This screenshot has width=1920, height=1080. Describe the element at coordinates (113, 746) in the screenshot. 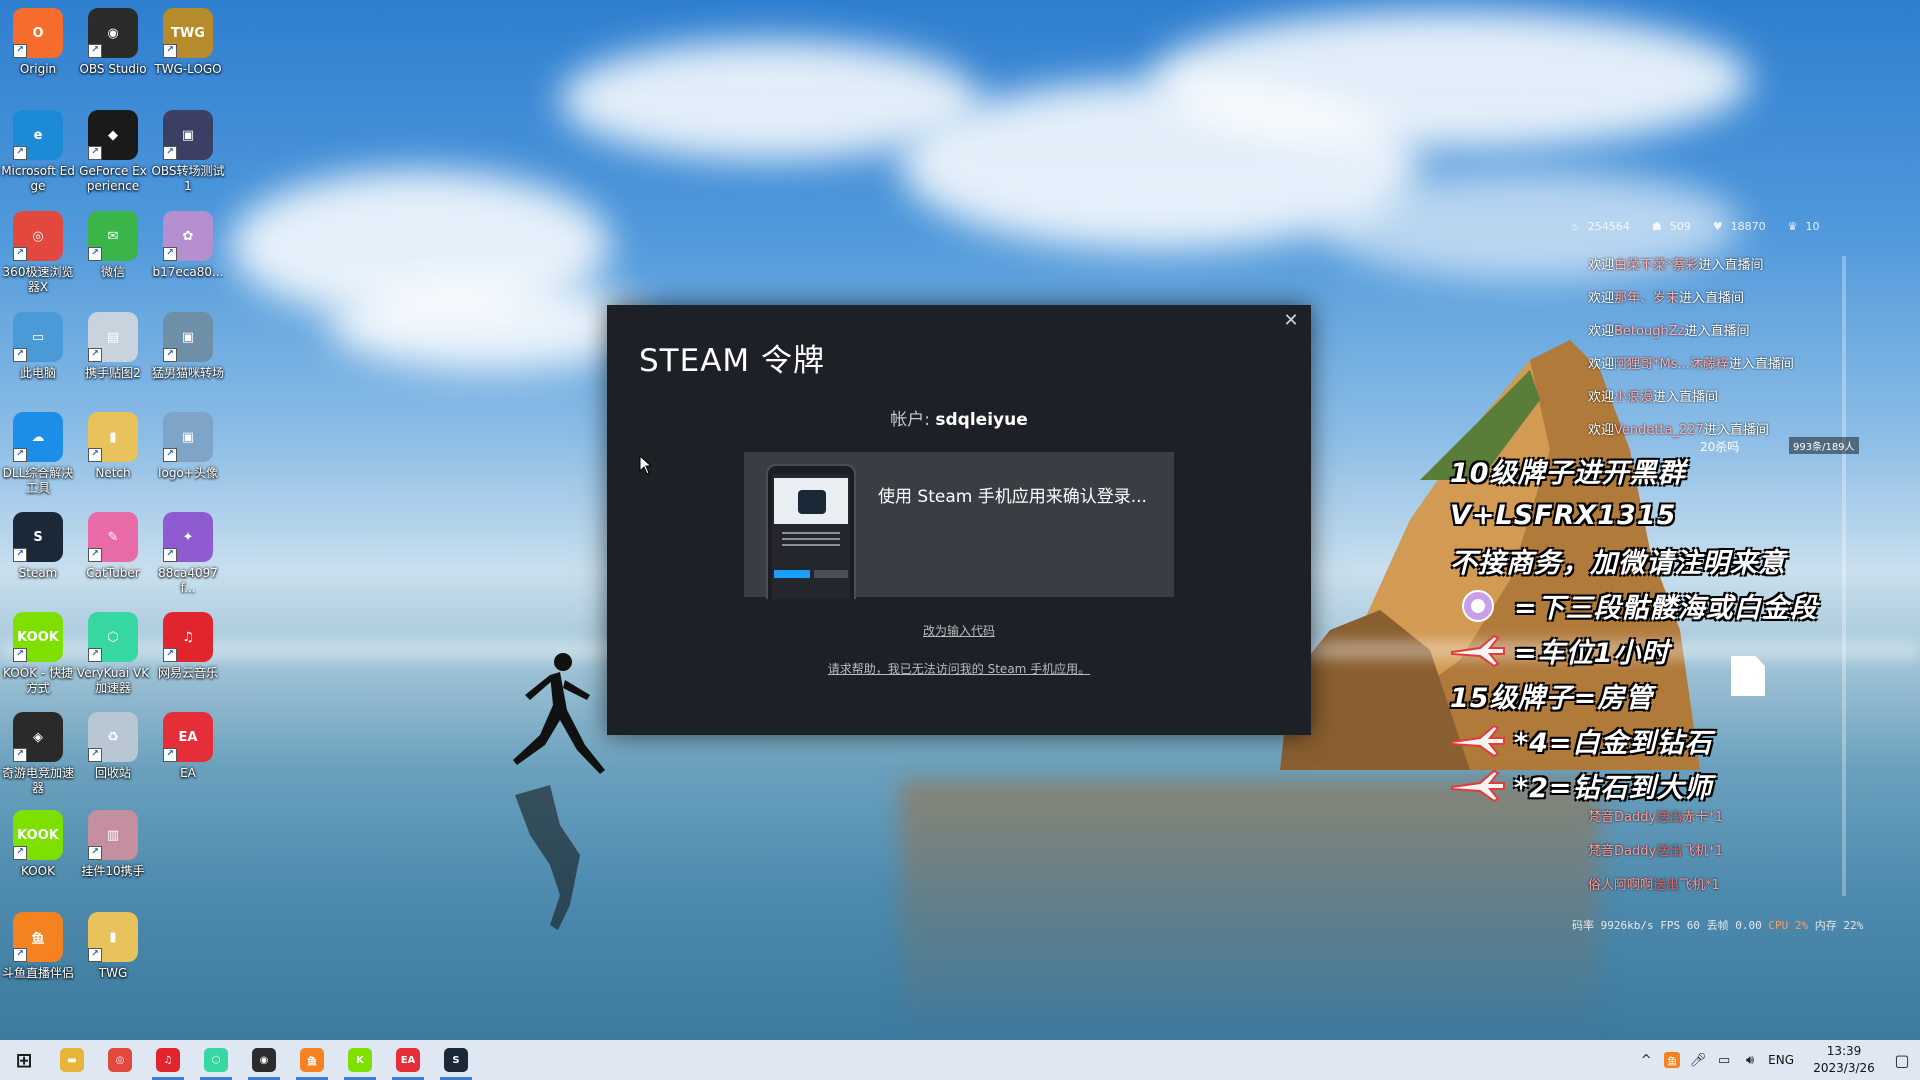

I see `desktop-icon: ♻ ↗ 回收站` at that location.